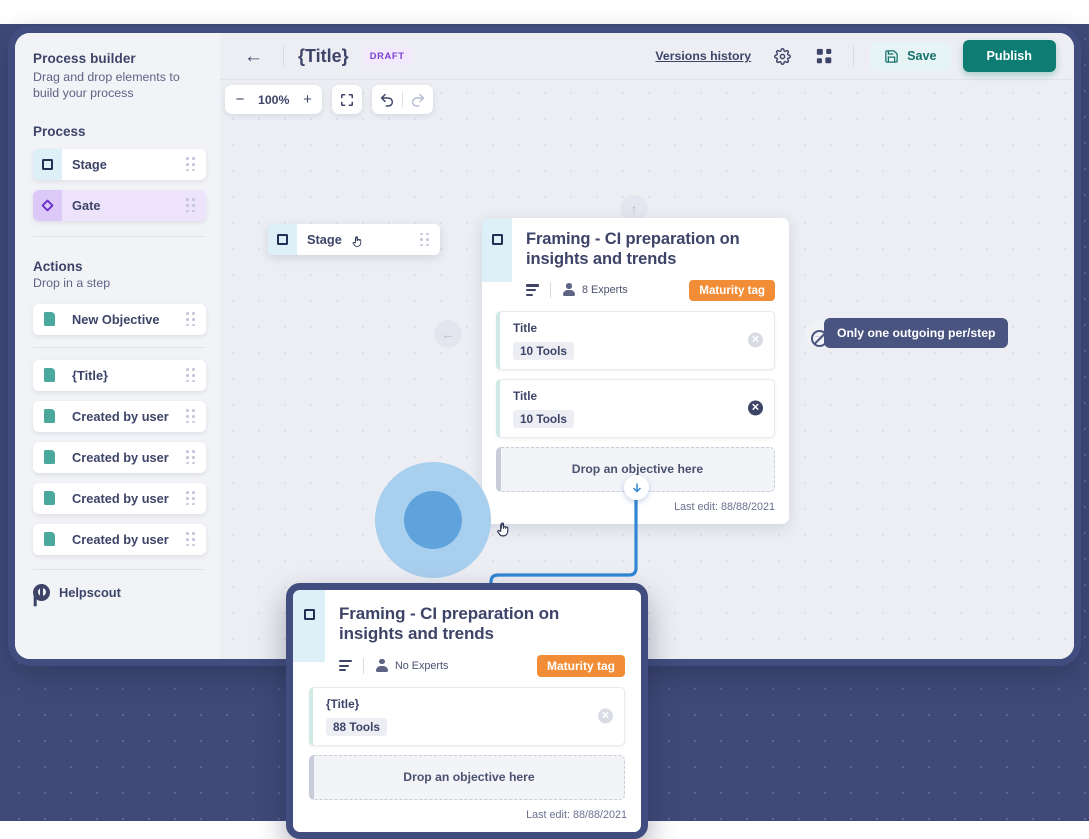 Image resolution: width=1089 pixels, height=839 pixels. What do you see at coordinates (576, 814) in the screenshot?
I see `last-edit-label: Last edit: 88/88/2021` at bounding box center [576, 814].